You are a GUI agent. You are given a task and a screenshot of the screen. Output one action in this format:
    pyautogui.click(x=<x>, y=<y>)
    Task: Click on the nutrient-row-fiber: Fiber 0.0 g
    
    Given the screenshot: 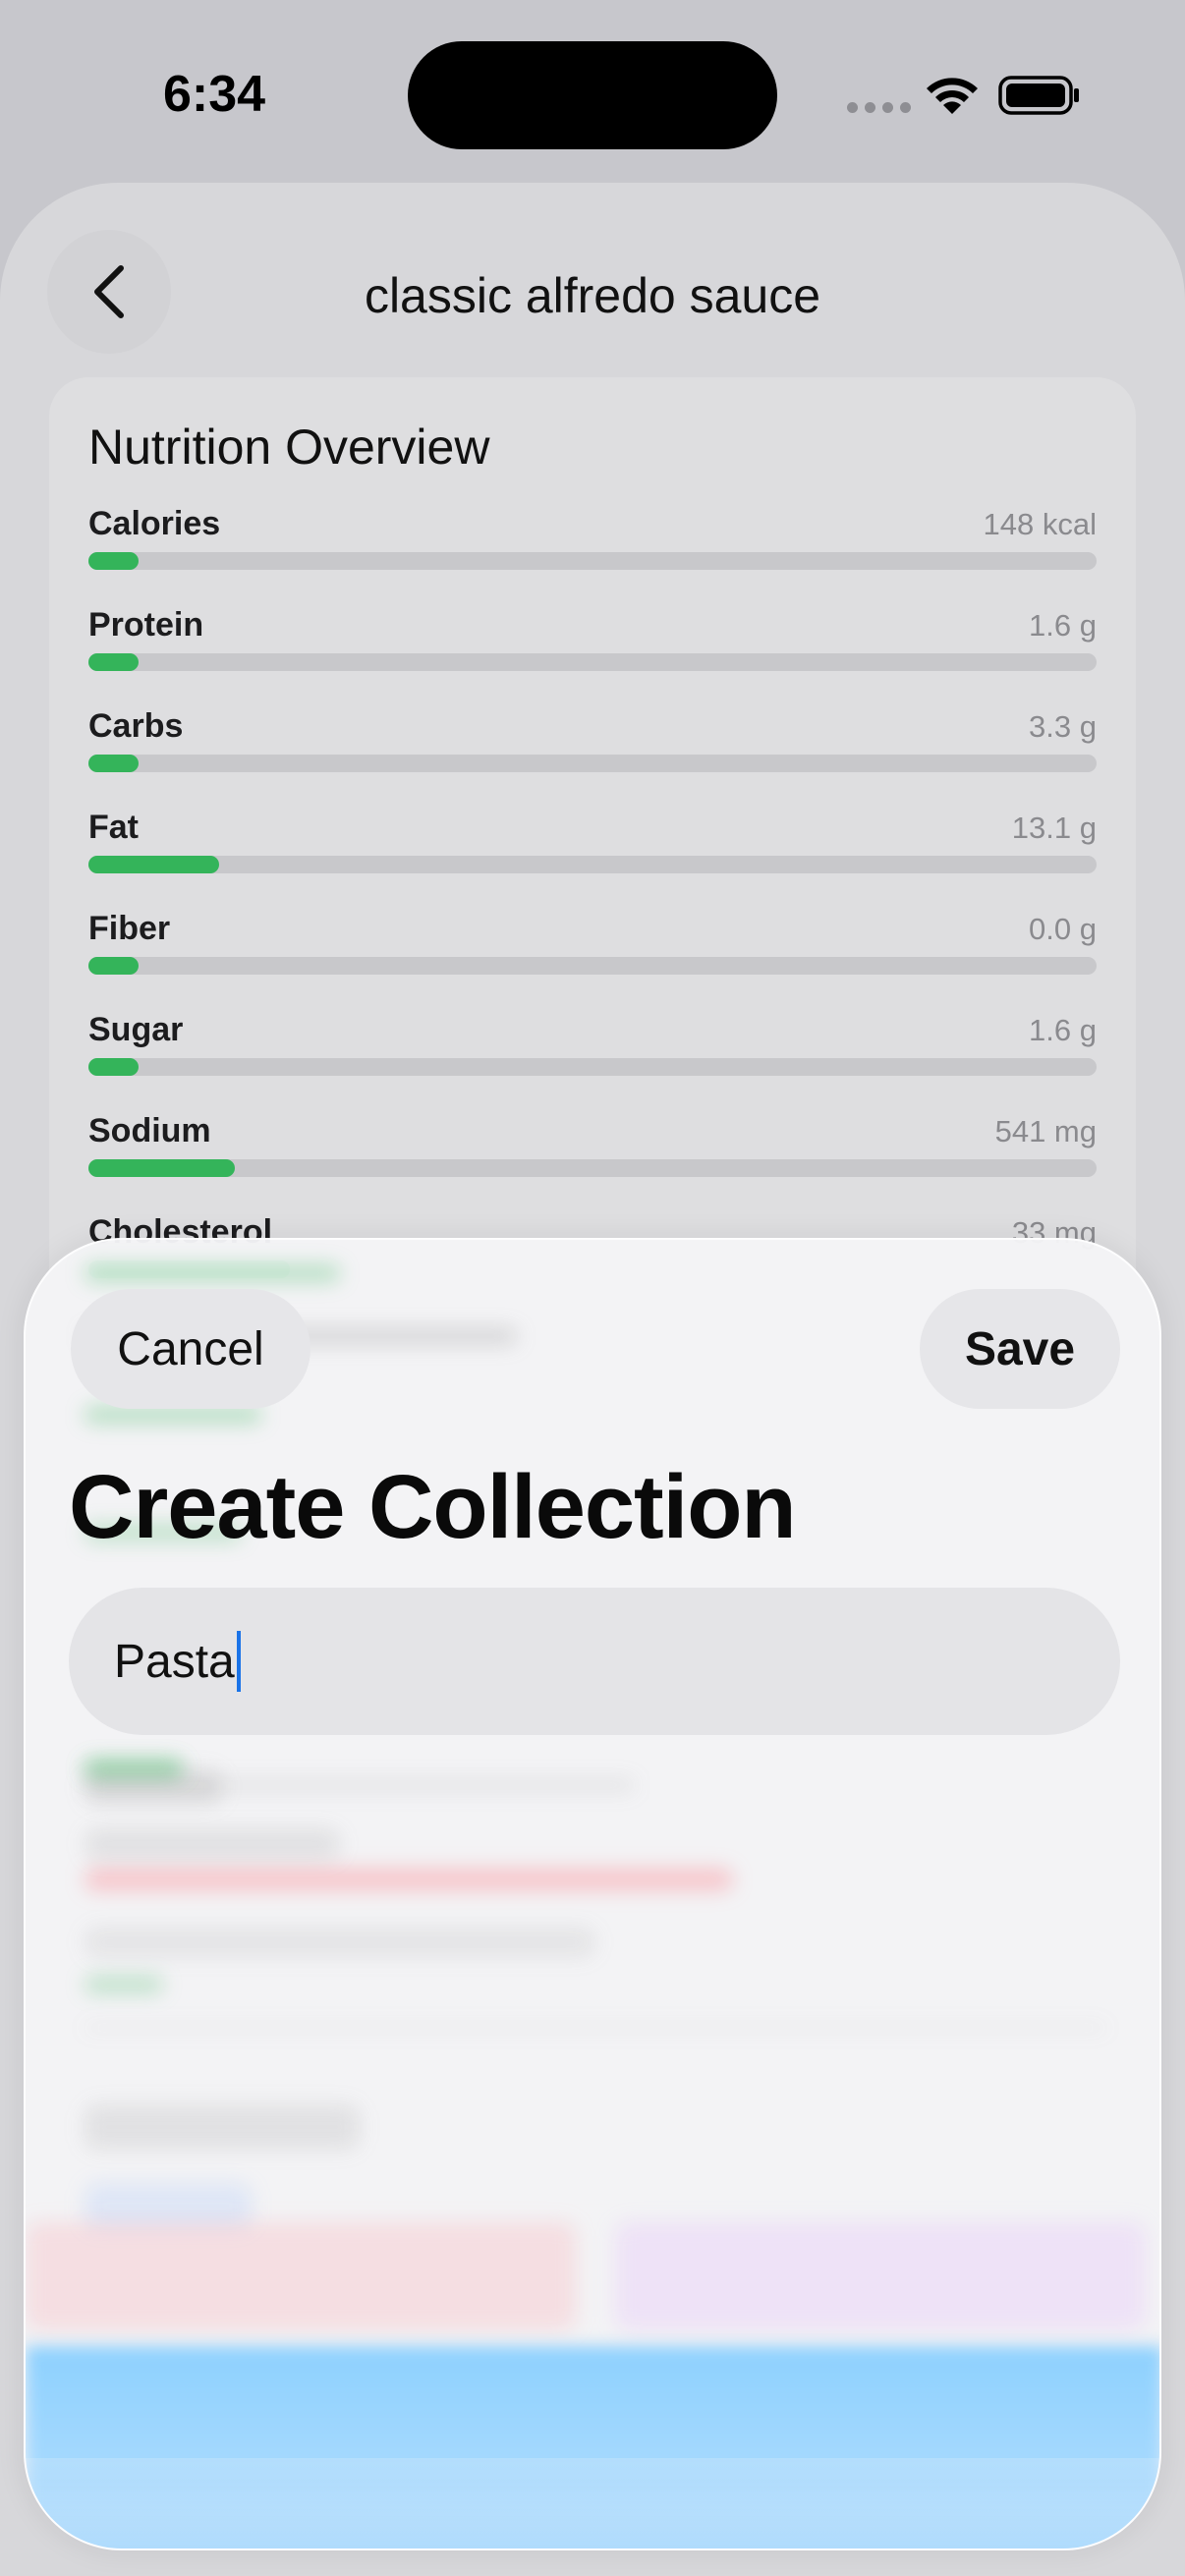 What is the action you would take?
    pyautogui.click(x=592, y=944)
    